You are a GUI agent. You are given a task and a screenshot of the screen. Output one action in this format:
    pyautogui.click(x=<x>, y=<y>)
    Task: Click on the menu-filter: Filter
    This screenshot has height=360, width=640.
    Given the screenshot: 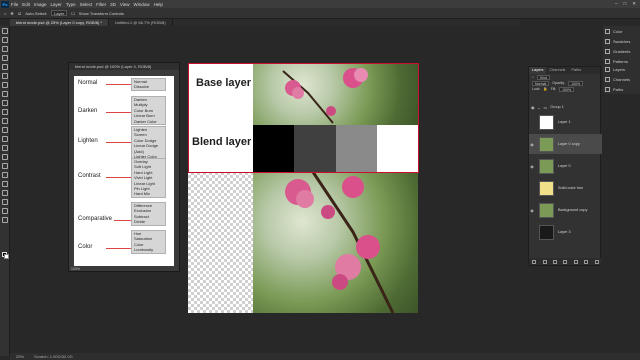 What is the action you would take?
    pyautogui.click(x=101, y=4)
    